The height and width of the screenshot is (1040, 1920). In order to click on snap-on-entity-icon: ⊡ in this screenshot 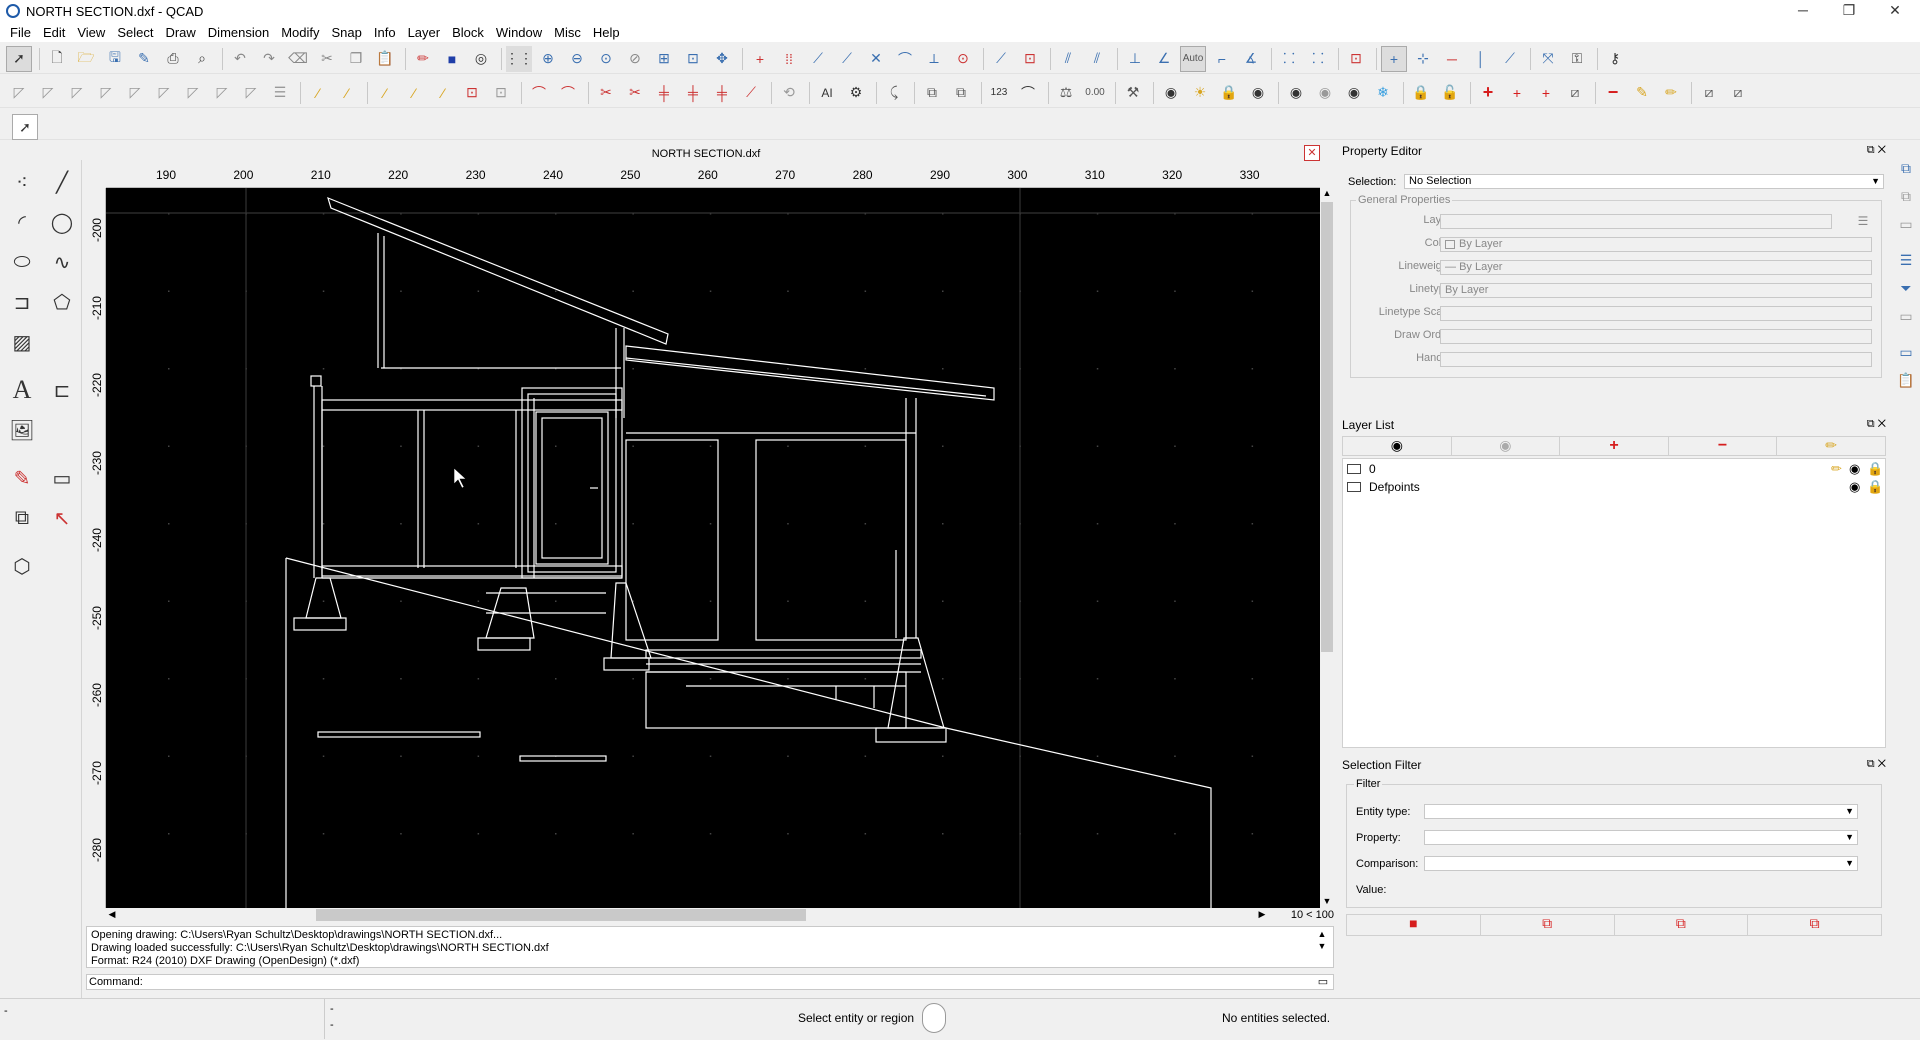, I will do `click(1030, 59)`.